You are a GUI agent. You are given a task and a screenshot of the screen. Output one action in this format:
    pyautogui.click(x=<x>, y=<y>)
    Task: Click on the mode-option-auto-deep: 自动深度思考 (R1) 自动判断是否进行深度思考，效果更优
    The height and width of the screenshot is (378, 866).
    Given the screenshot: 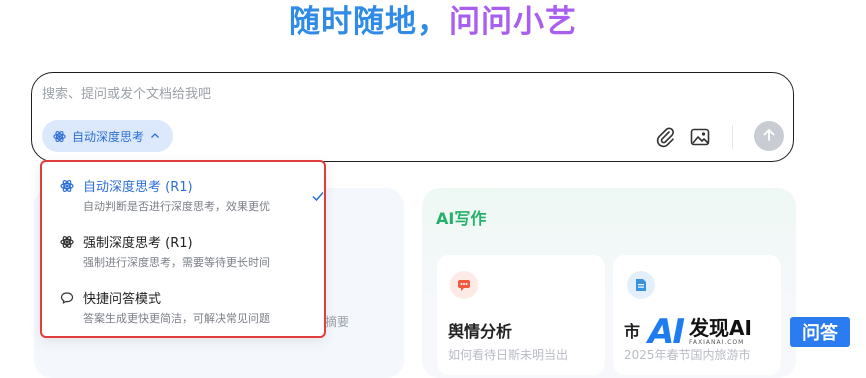 What is the action you would take?
    pyautogui.click(x=191, y=196)
    